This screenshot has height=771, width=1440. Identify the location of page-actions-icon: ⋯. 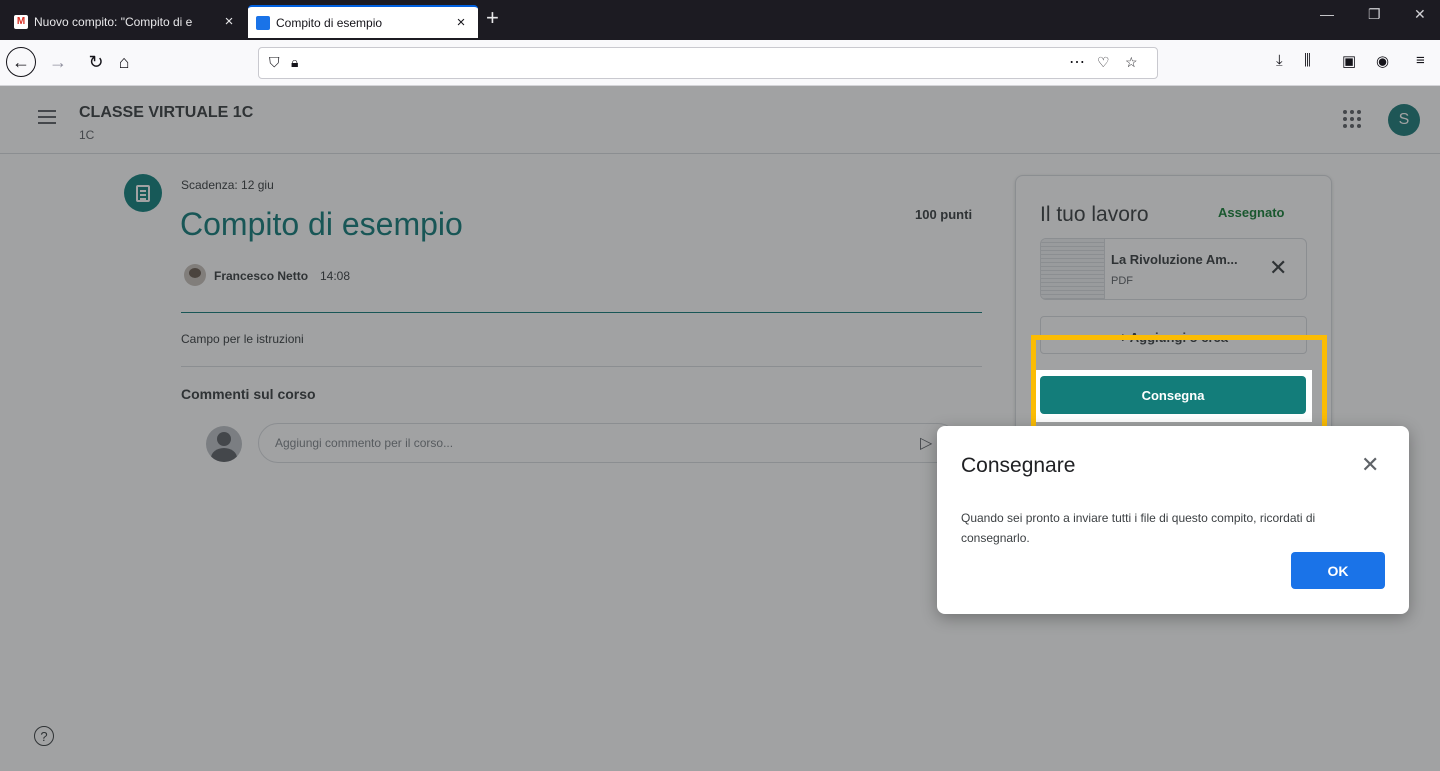
(1077, 62).